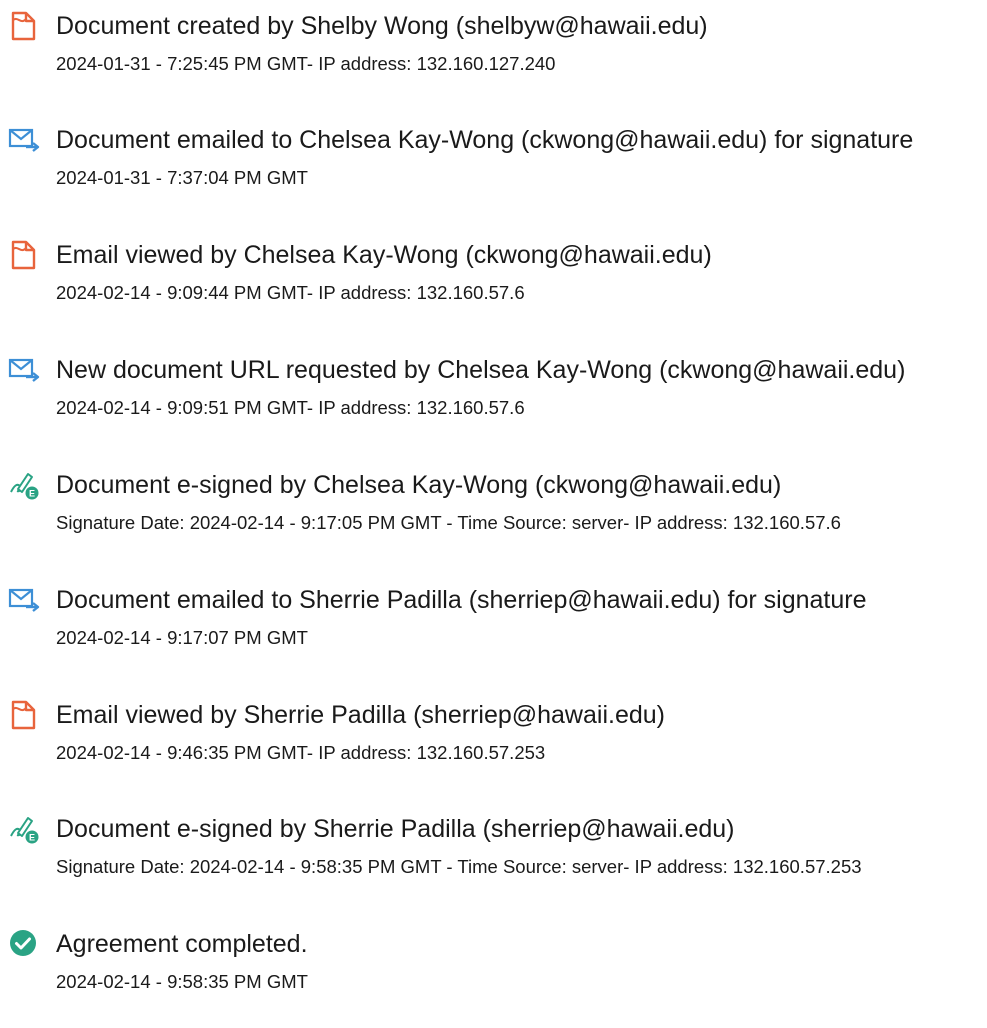 The width and height of the screenshot is (987, 1028). I want to click on event-detail: 2024-02-14 - 9:58:35 PM GMT, so click(182, 981).